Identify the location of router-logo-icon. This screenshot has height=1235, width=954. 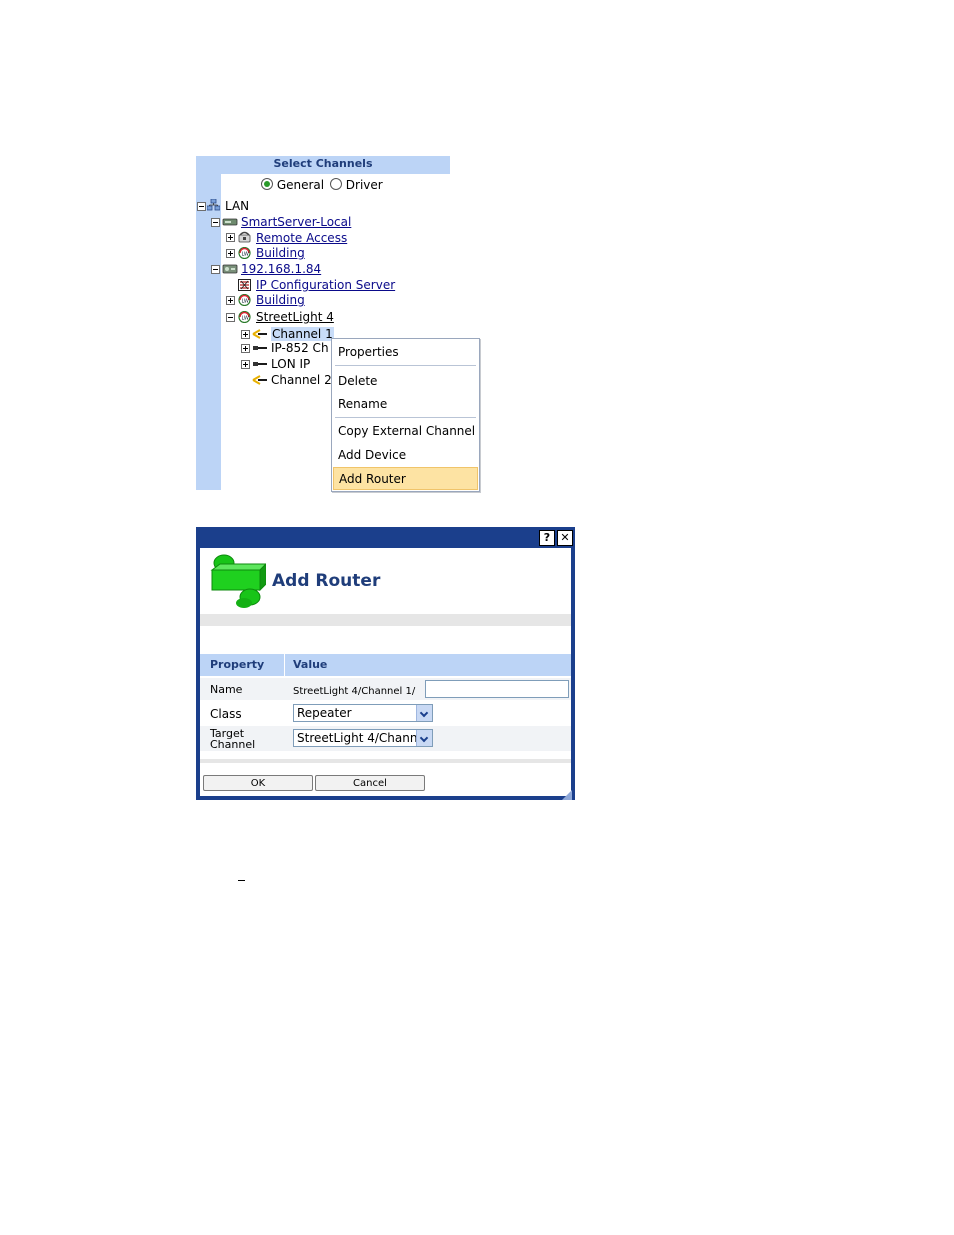
(238, 581).